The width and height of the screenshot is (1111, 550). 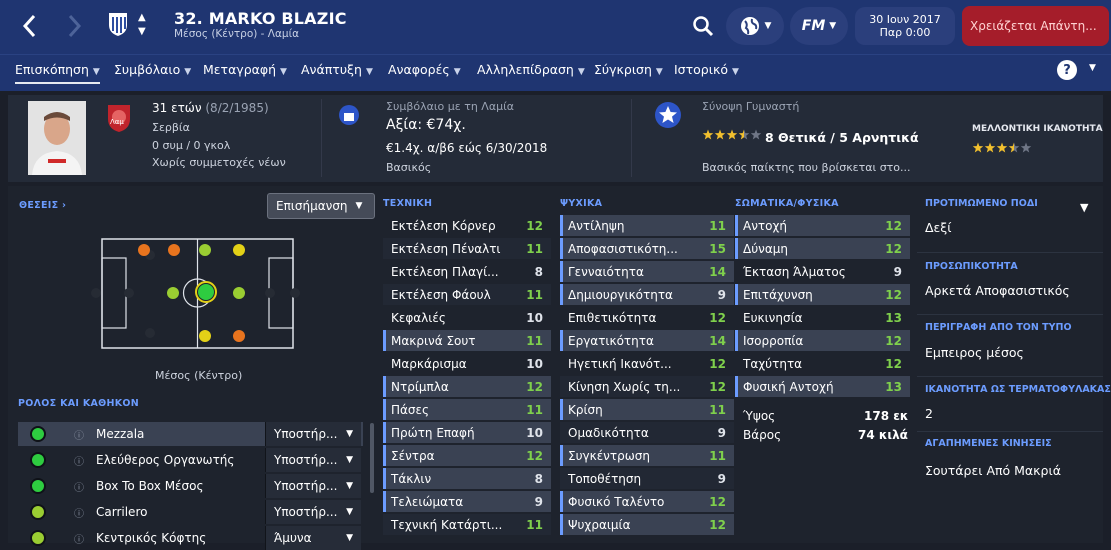 I want to click on fm-menu-button: FM ▼, so click(x=819, y=26).